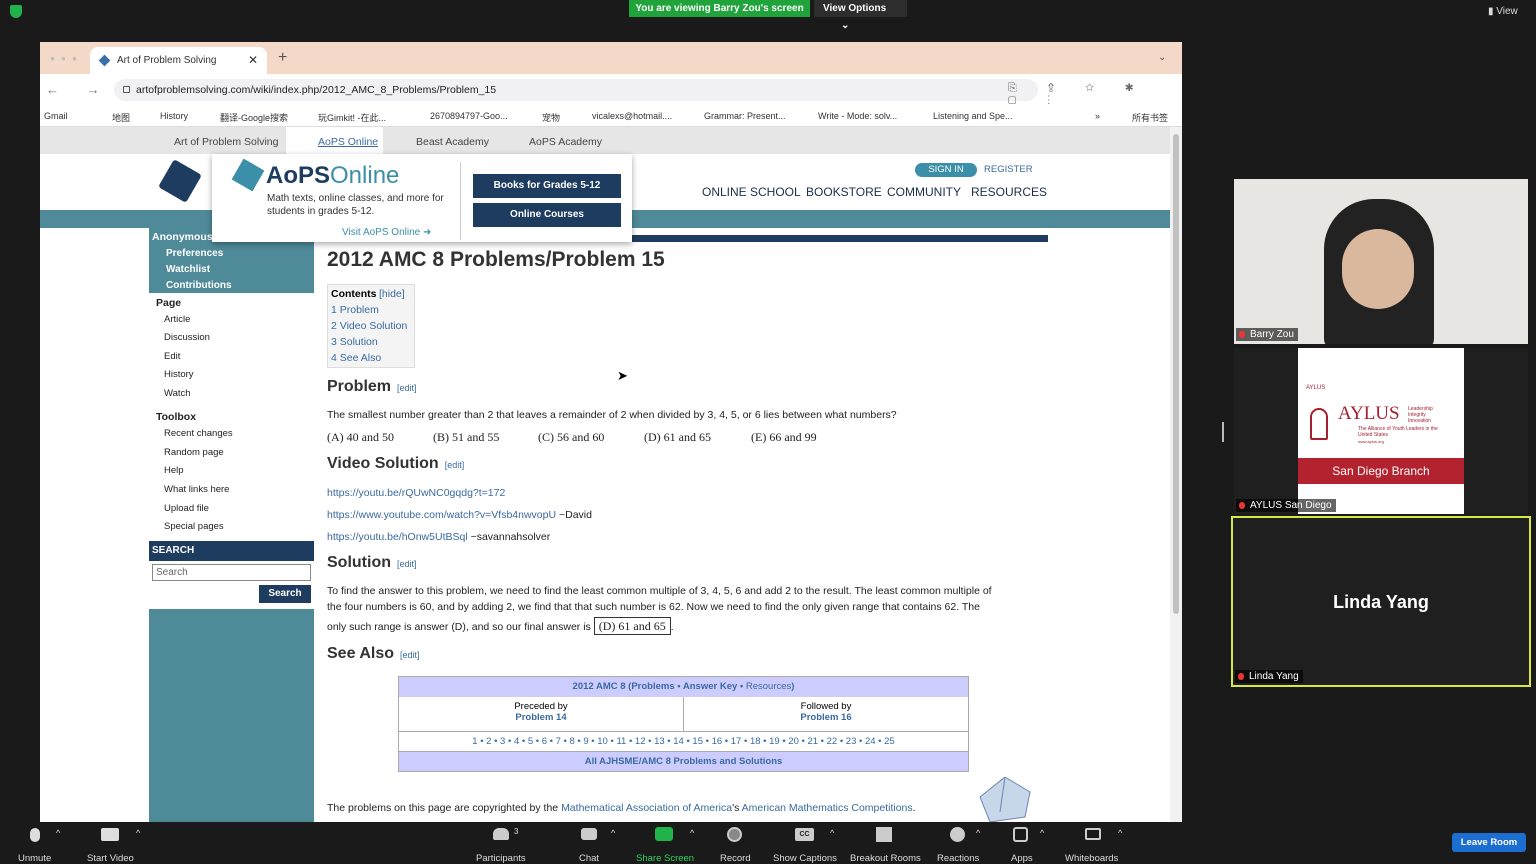 Image resolution: width=1536 pixels, height=864 pixels. I want to click on contributions-link: Contributions, so click(199, 285).